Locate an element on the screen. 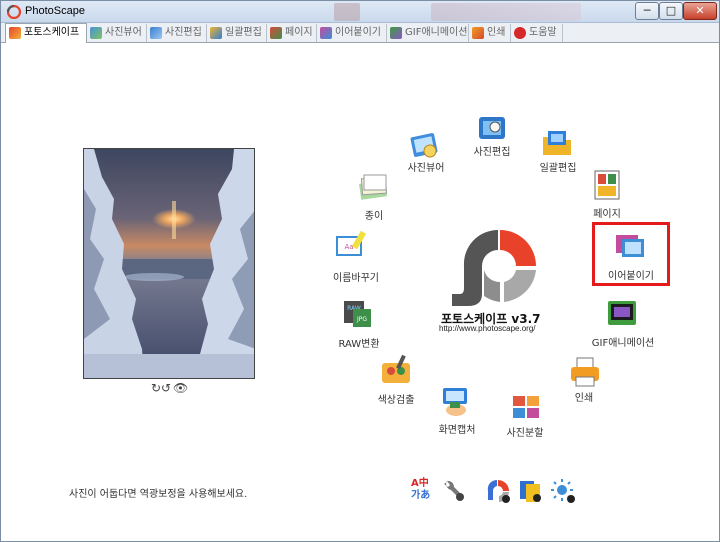 The height and width of the screenshot is (542, 720). tab-batch: 일괄편집 is located at coordinates (237, 33).